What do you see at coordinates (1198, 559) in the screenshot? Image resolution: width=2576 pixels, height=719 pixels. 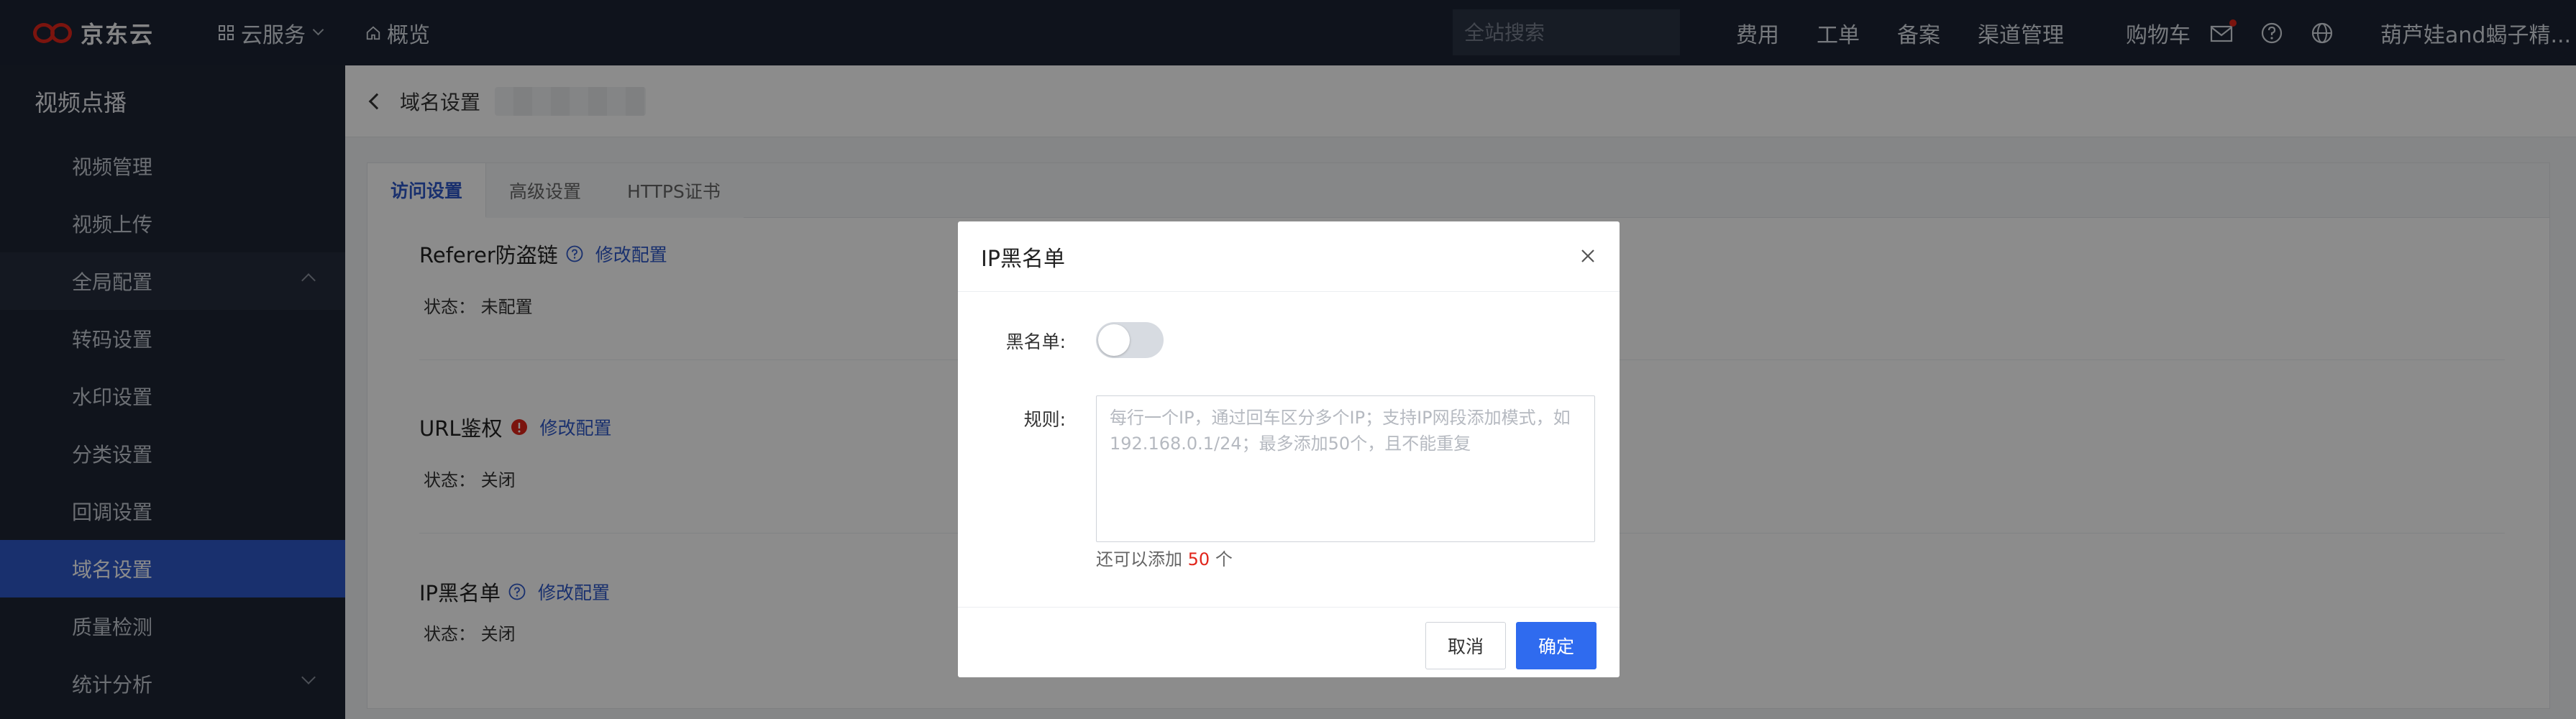 I see `remaining-count: 50` at bounding box center [1198, 559].